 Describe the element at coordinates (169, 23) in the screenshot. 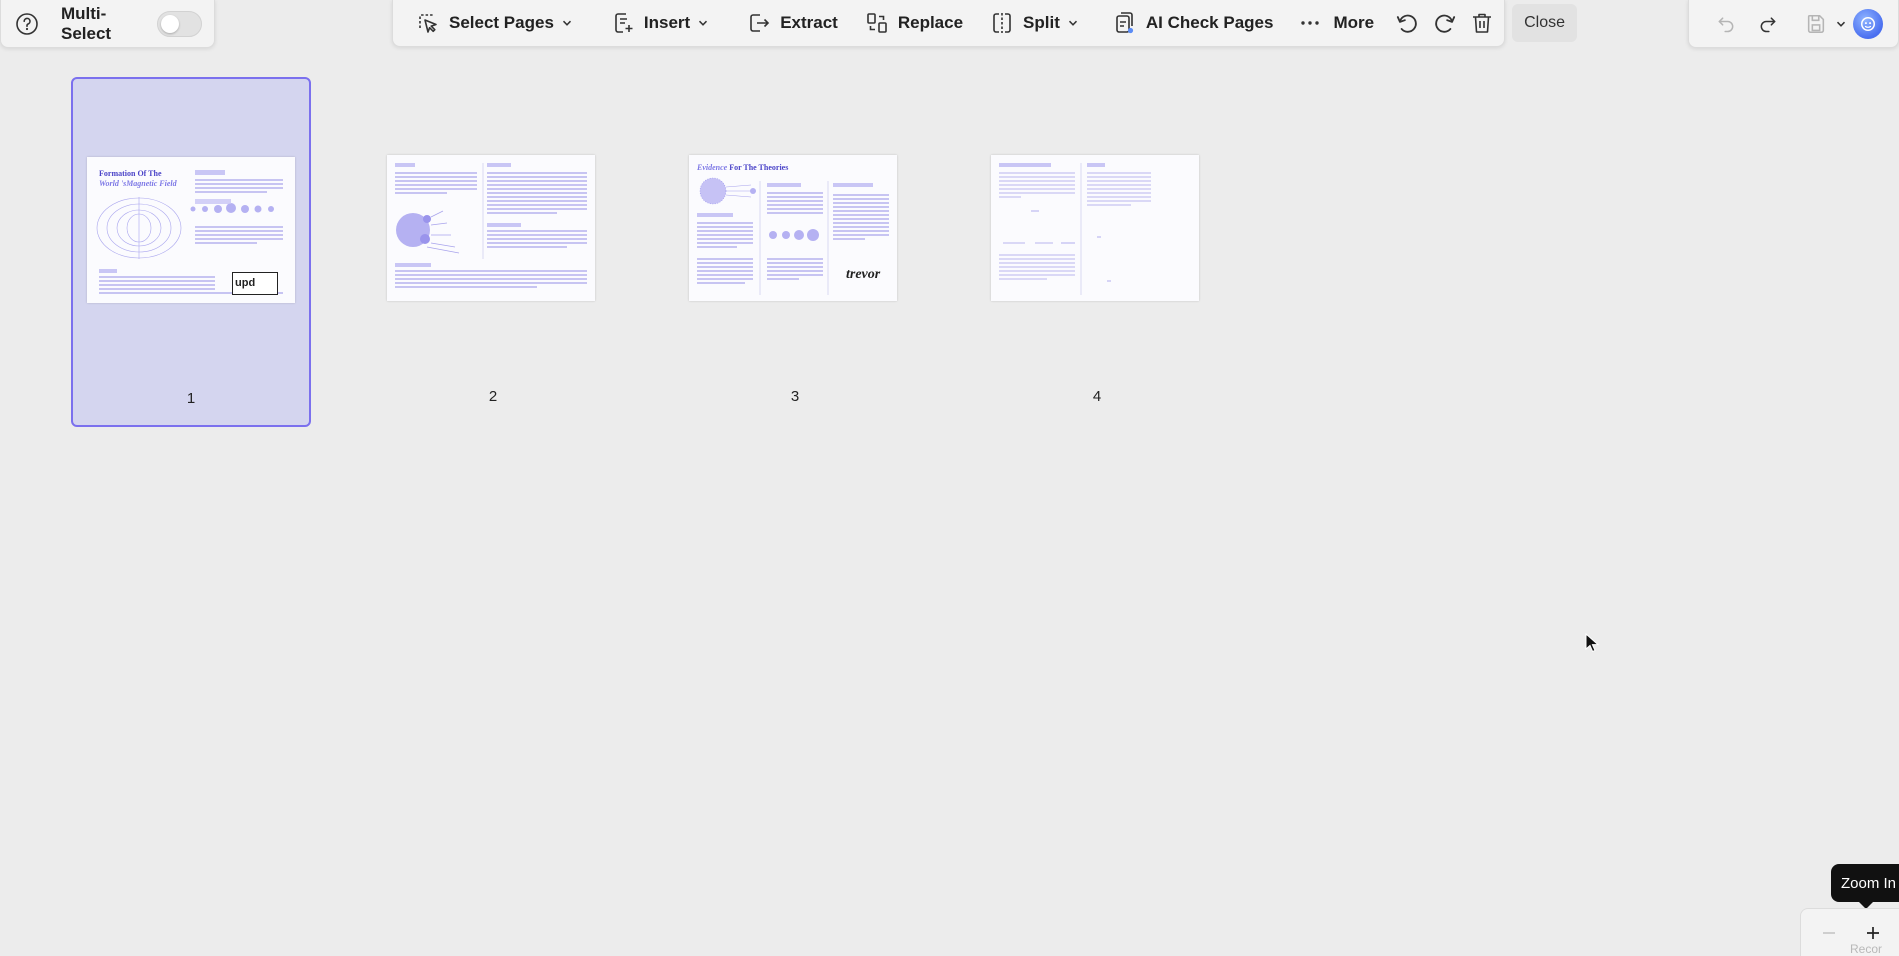

I see `toggle-knob` at that location.